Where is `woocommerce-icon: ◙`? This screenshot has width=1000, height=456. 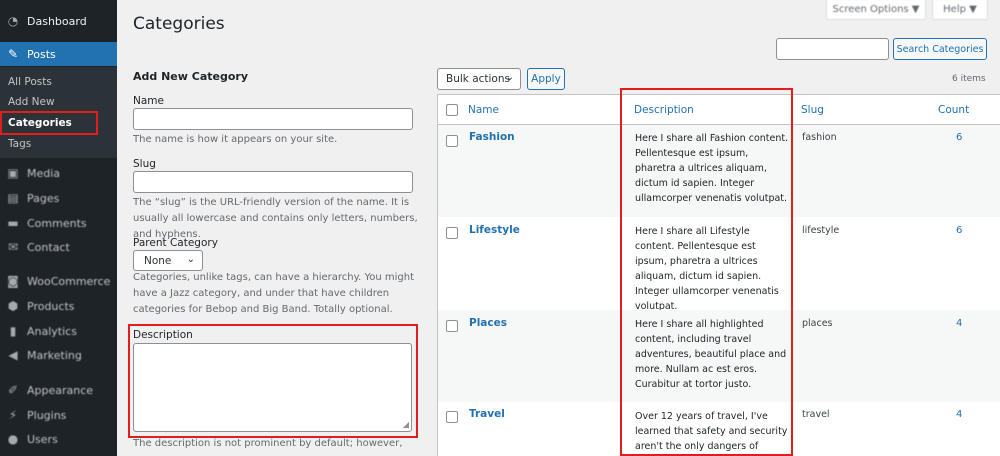 woocommerce-icon: ◙ is located at coordinates (13, 281).